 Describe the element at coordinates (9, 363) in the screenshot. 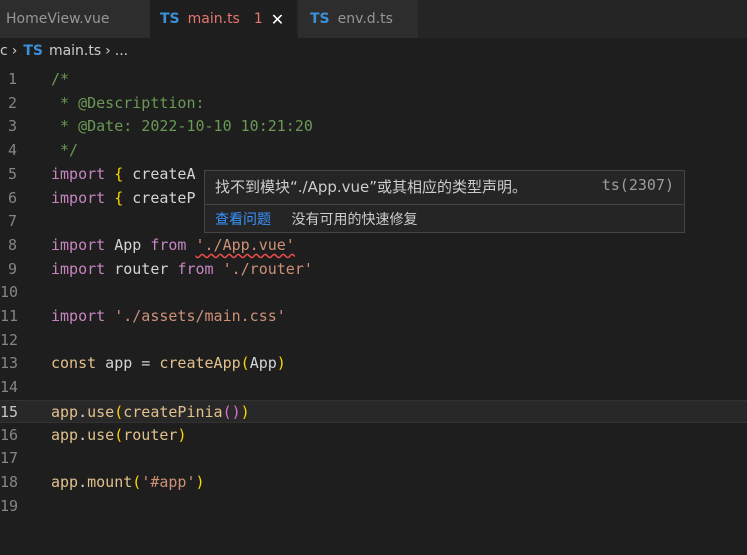

I see `line-number: 13` at that location.